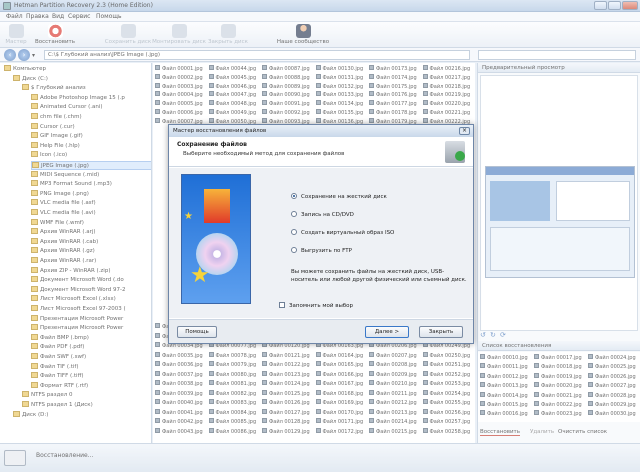  What do you see at coordinates (464, 131) in the screenshot?
I see `dialog-close-icon: ×` at bounding box center [464, 131].